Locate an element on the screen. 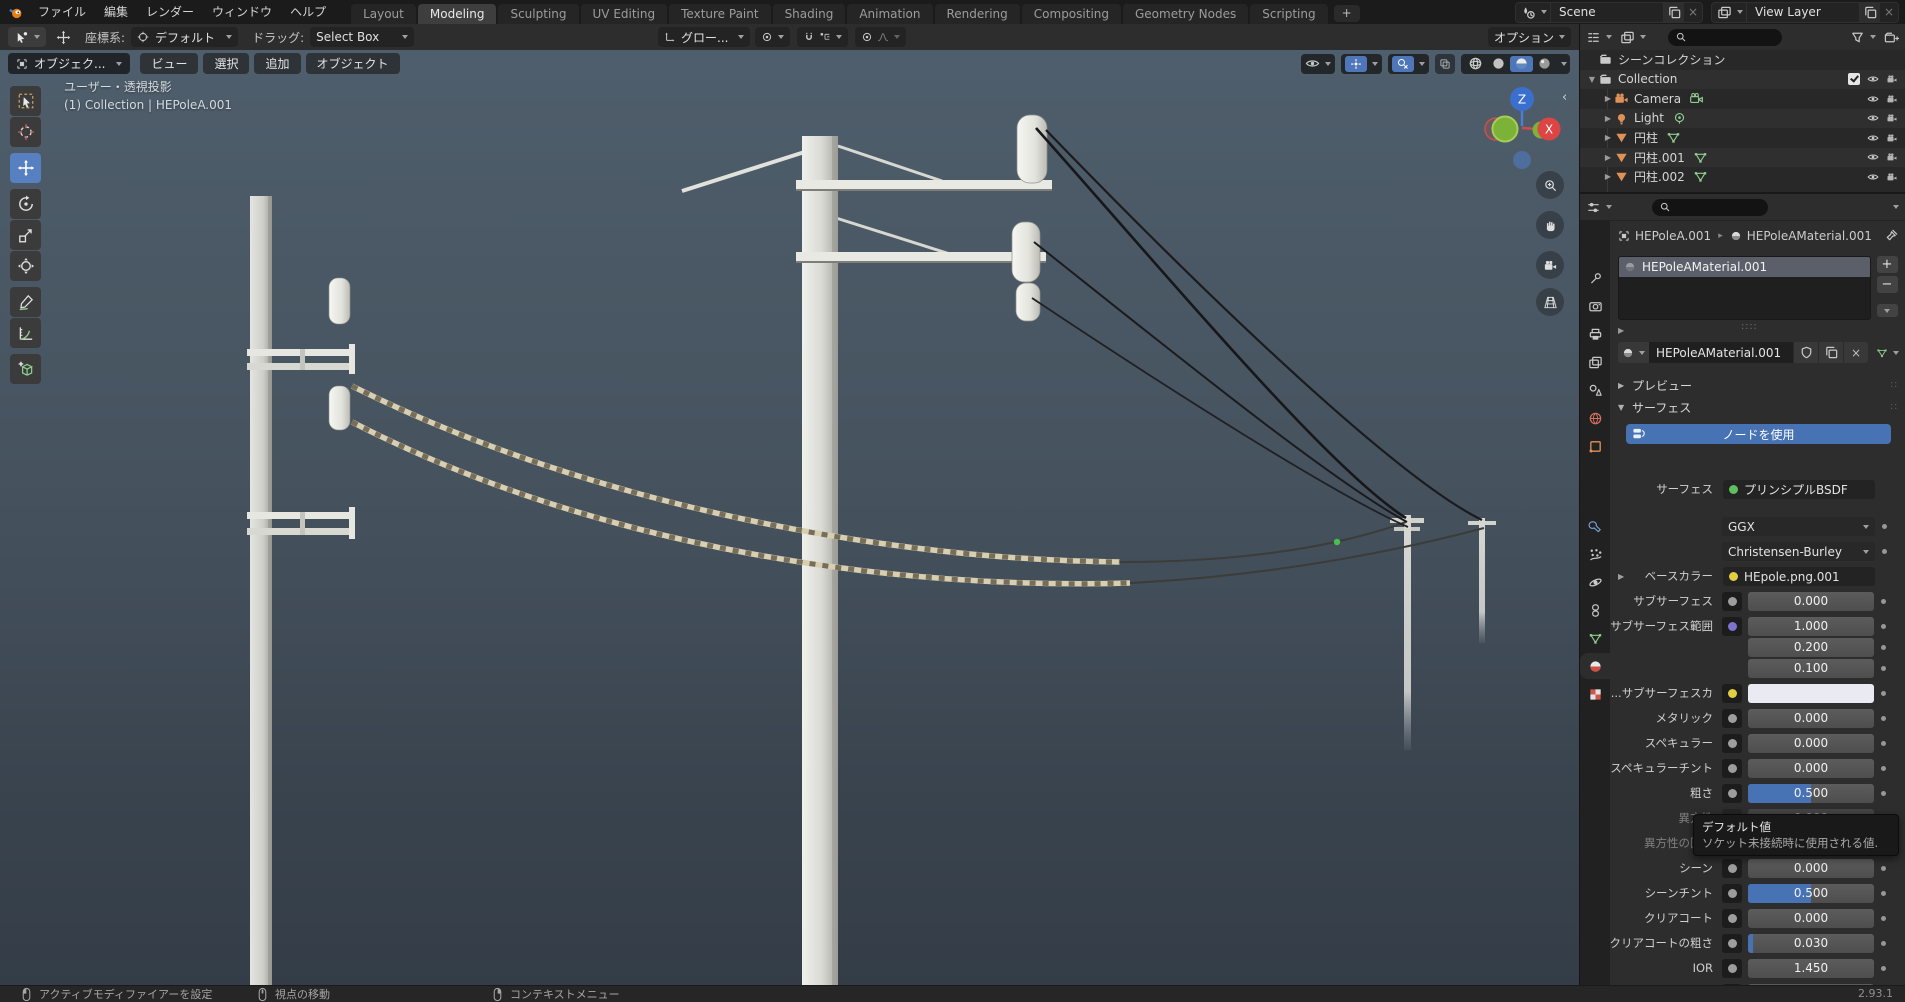 This screenshot has width=1905, height=1002. gizmos-dropdown is located at coordinates (1361, 63).